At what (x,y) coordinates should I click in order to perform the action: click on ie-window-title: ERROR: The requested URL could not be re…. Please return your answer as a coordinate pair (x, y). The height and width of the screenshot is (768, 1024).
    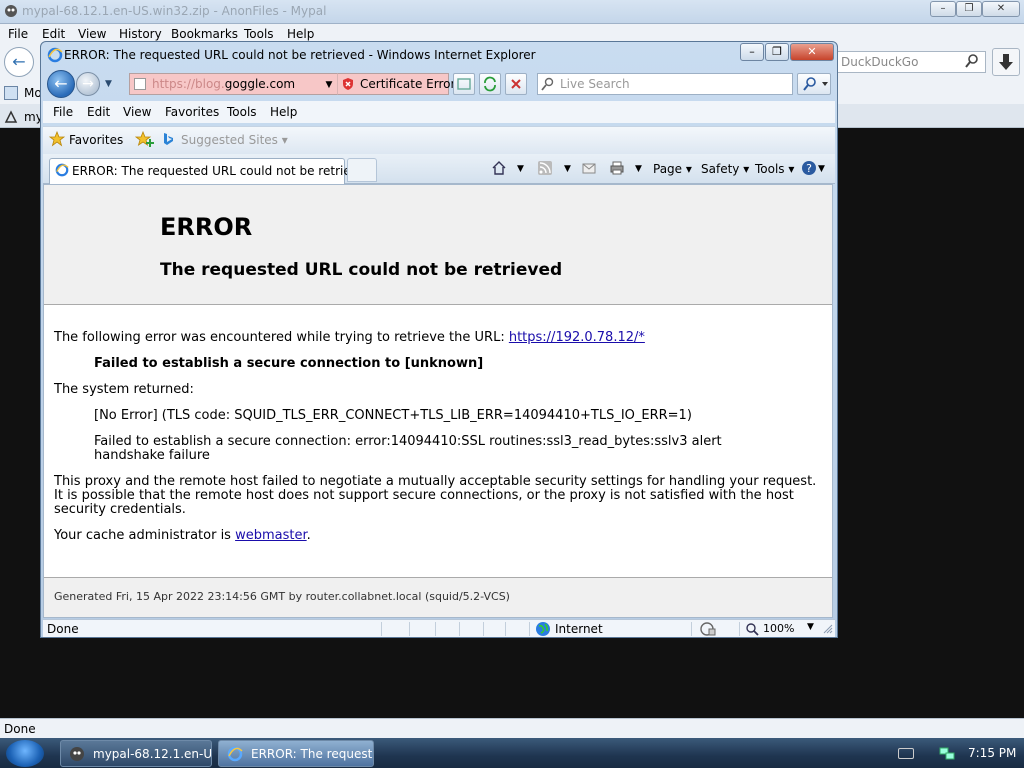
    Looking at the image, I should click on (300, 55).